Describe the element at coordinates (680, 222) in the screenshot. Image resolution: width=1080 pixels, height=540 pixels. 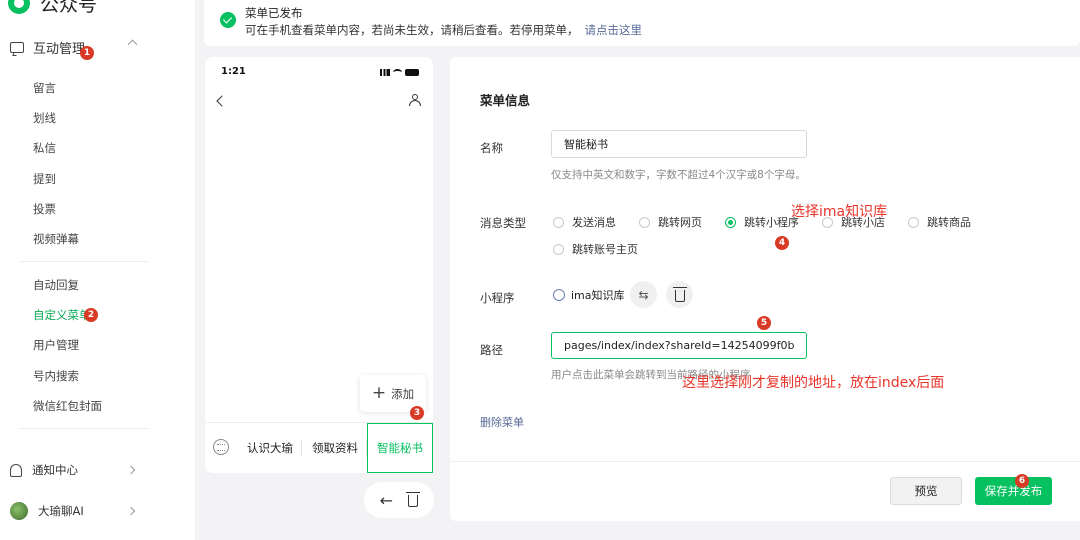
I see `radio-label: 跳转网页` at that location.